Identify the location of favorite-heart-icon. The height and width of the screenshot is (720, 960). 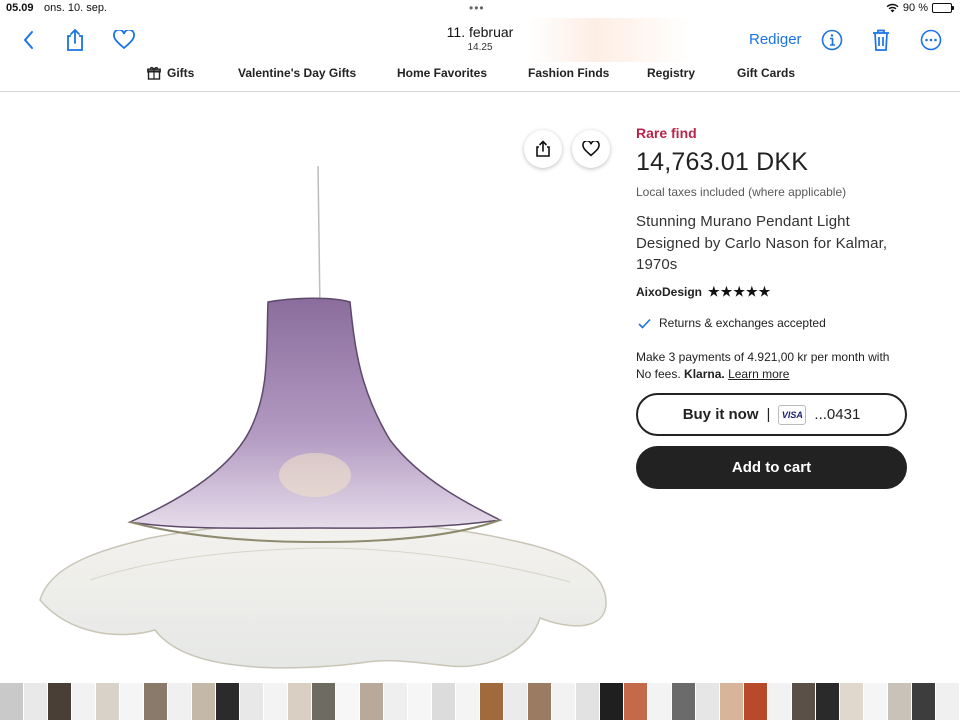
(124, 40).